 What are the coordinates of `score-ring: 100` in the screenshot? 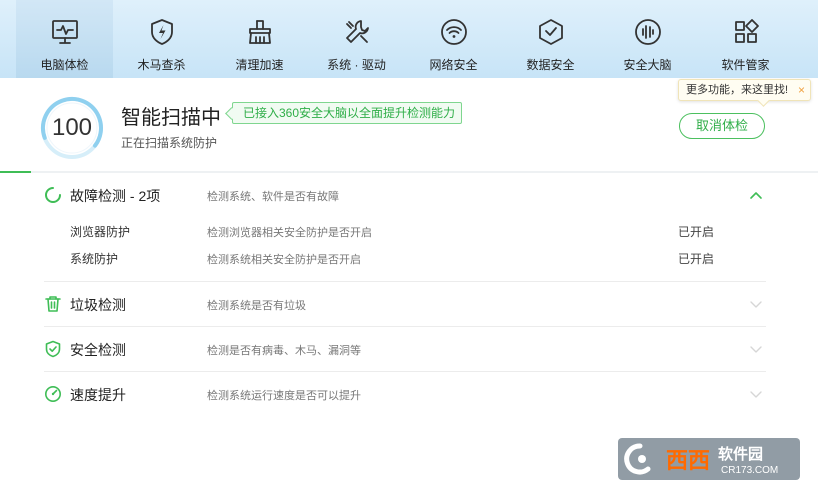 It's located at (72, 128).